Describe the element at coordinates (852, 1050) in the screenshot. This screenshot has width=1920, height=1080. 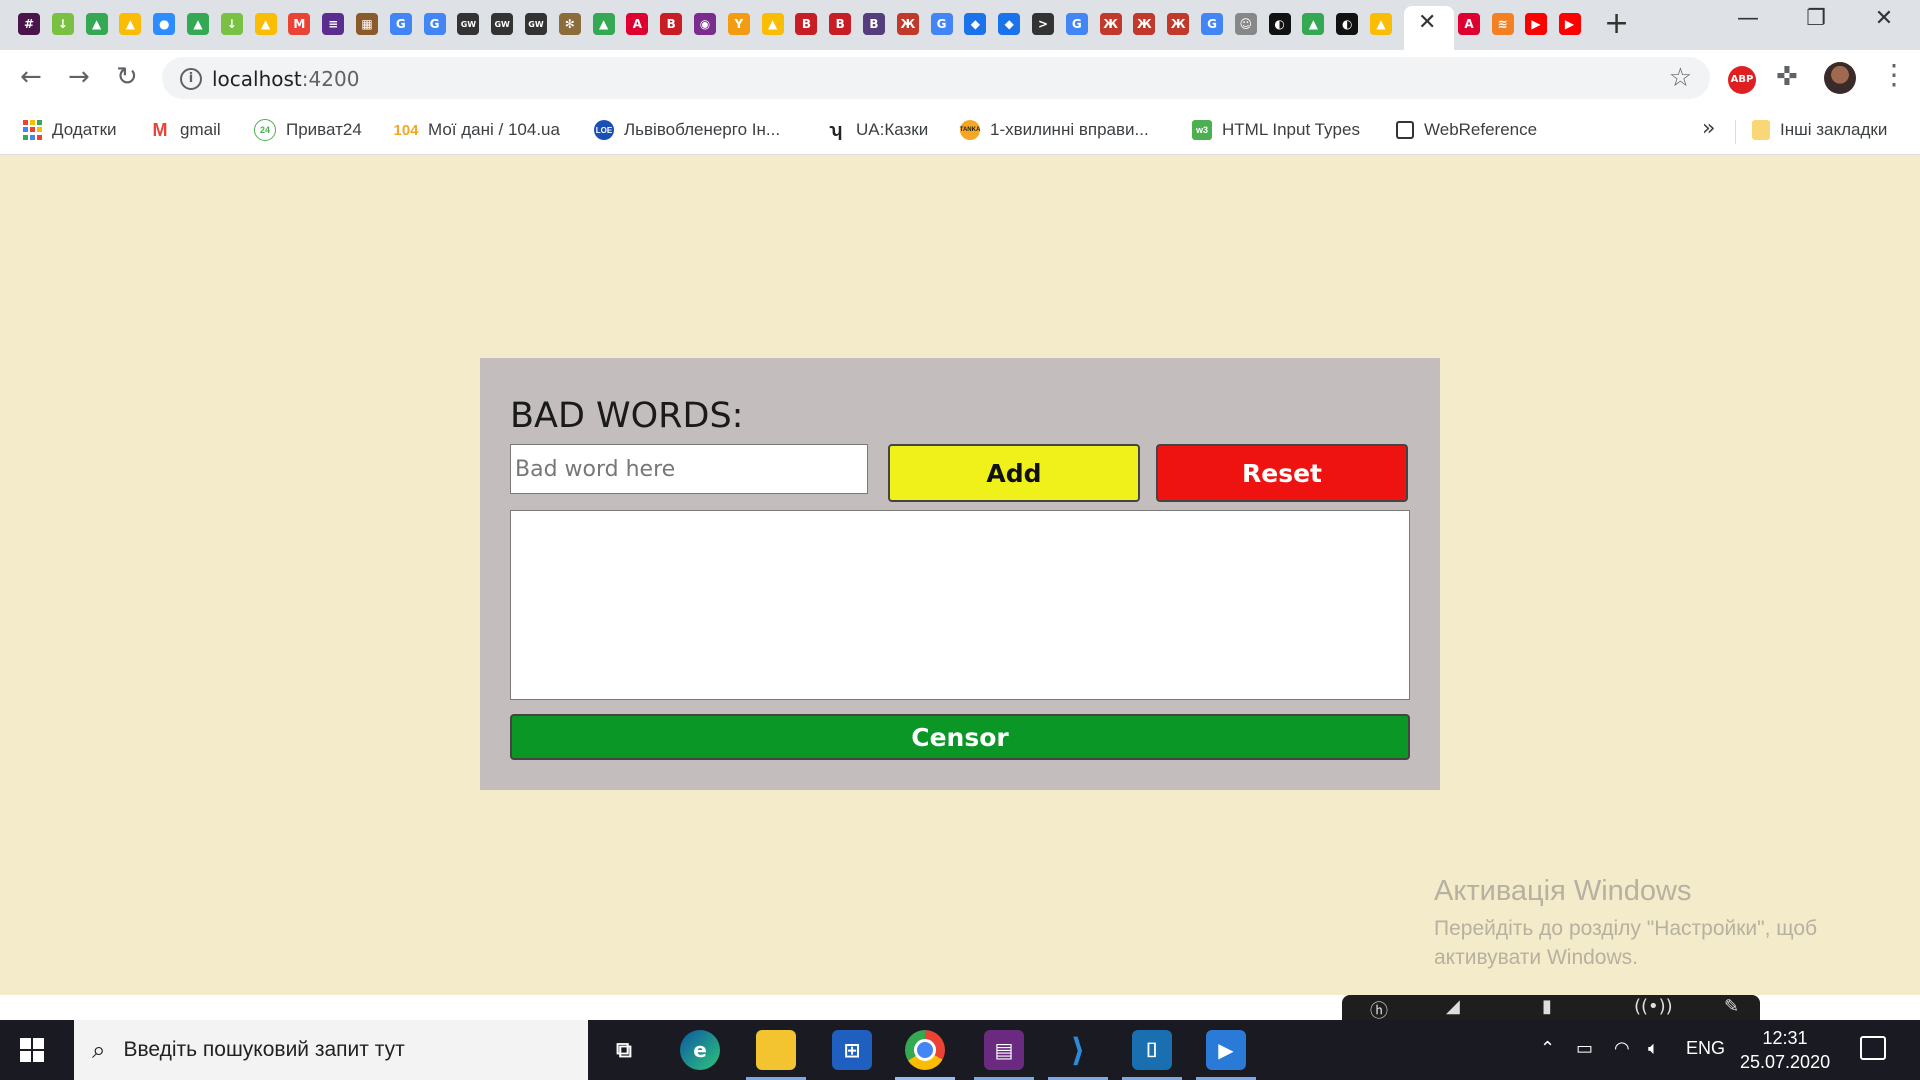
I see `store-icon: ⊞` at that location.